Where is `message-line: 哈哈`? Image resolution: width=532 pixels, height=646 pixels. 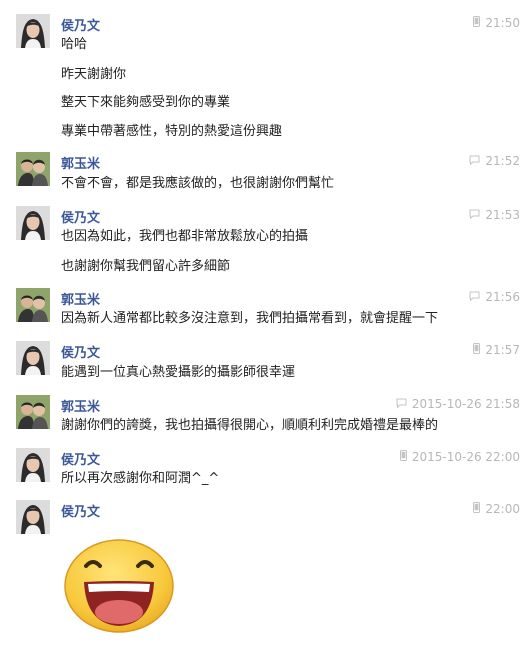 message-line: 哈哈 is located at coordinates (74, 44).